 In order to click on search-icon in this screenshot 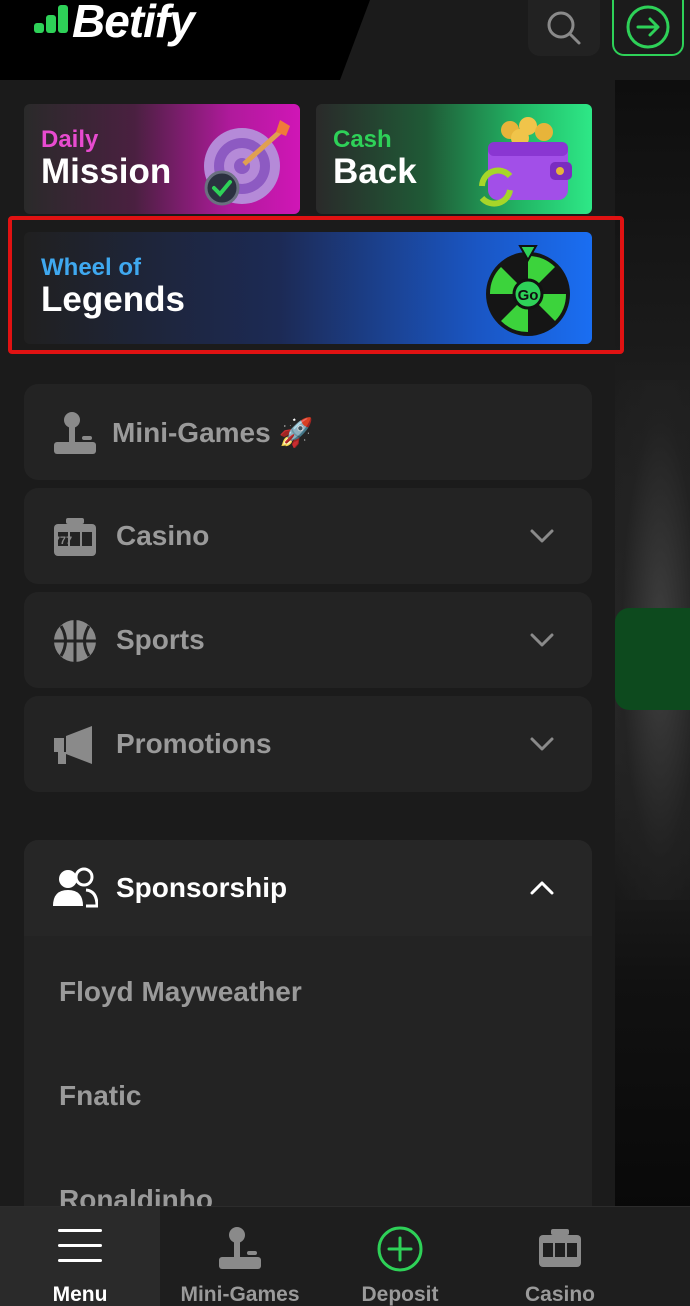, I will do `click(564, 28)`.